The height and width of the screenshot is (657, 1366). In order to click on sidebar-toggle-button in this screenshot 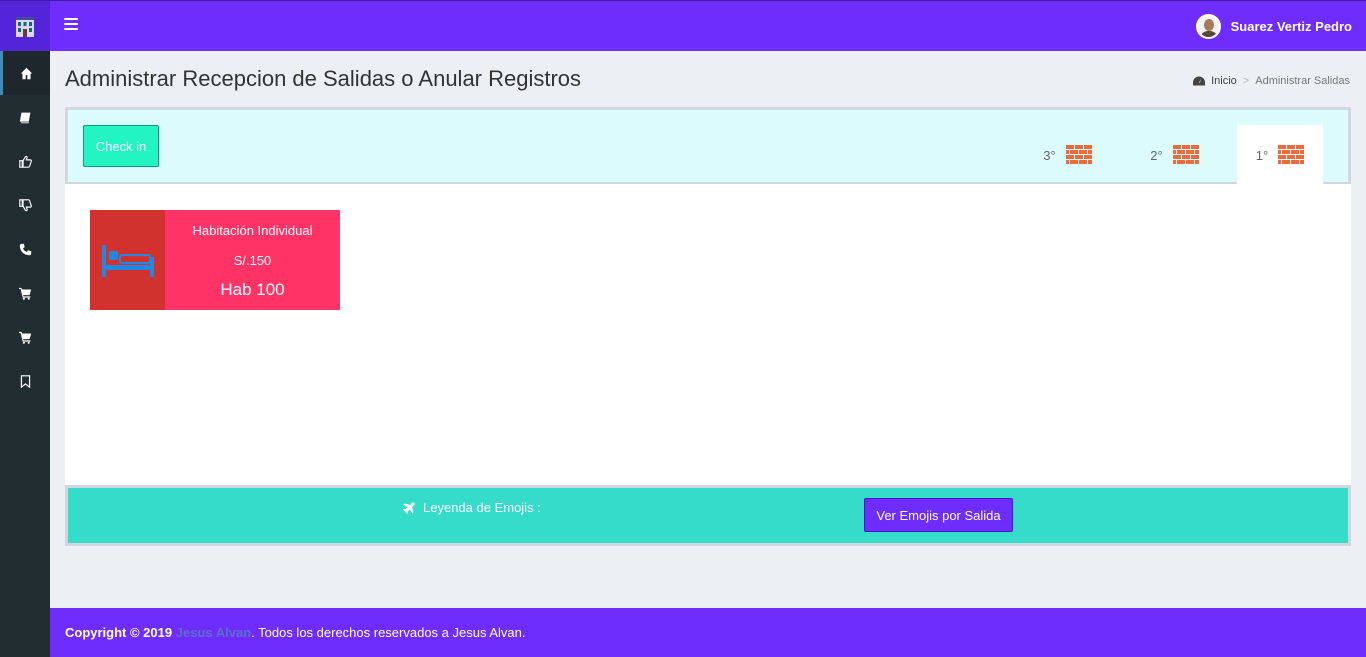, I will do `click(71, 25)`.